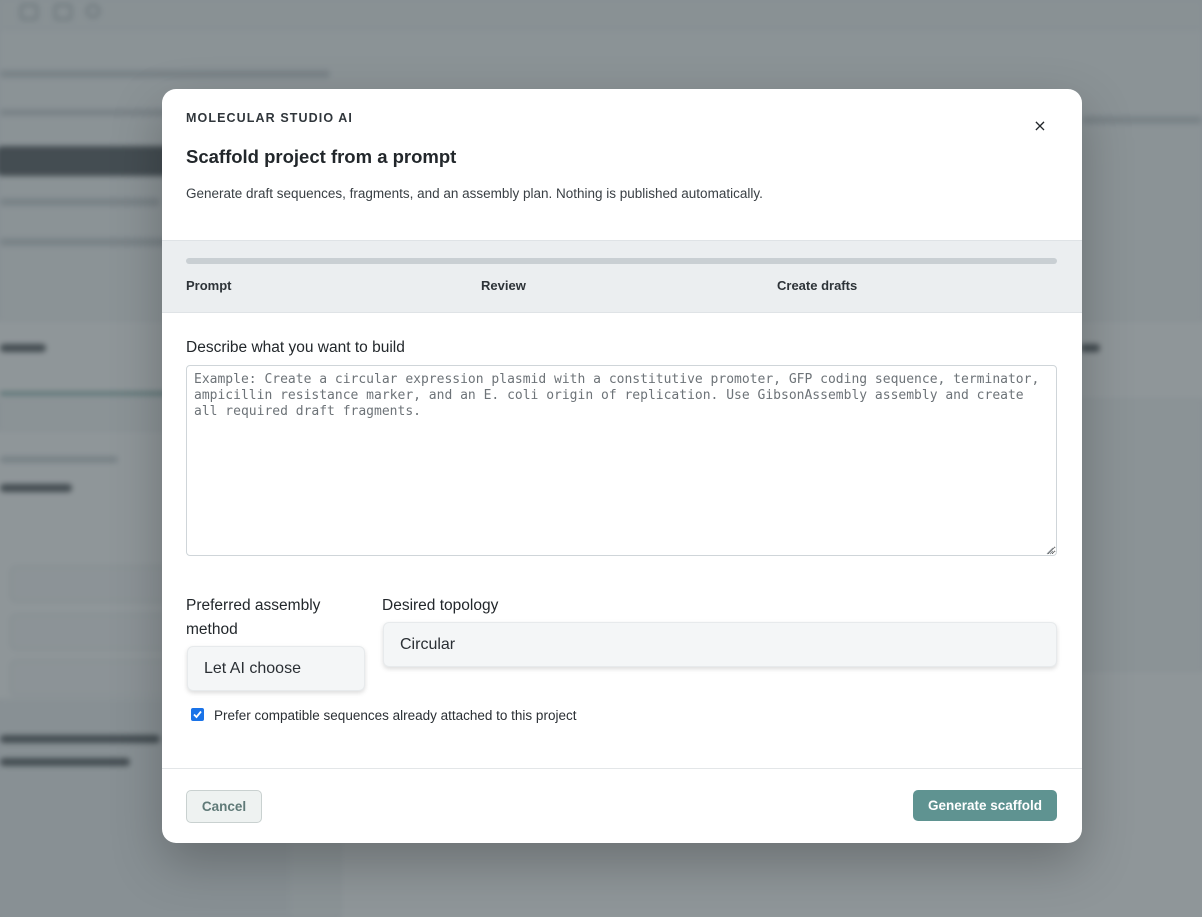 The height and width of the screenshot is (917, 1202). I want to click on close-icon: ×, so click(1040, 126).